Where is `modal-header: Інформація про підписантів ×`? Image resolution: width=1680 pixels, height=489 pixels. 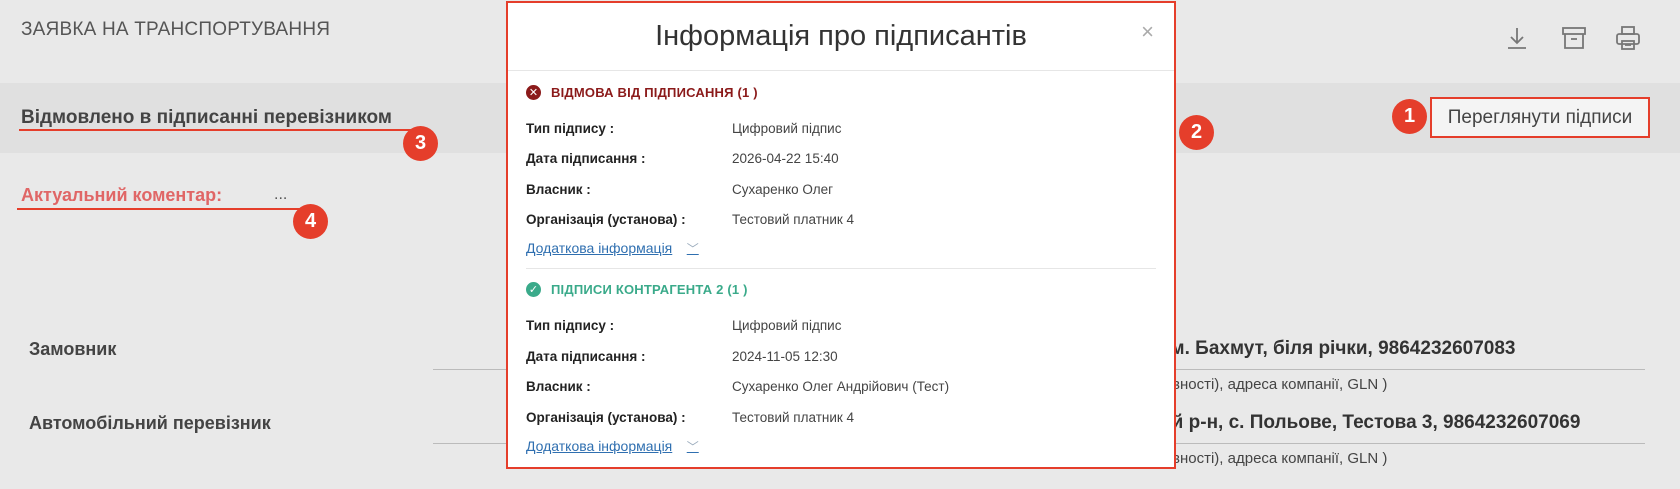
modal-header: Інформація про підписантів × is located at coordinates (841, 37).